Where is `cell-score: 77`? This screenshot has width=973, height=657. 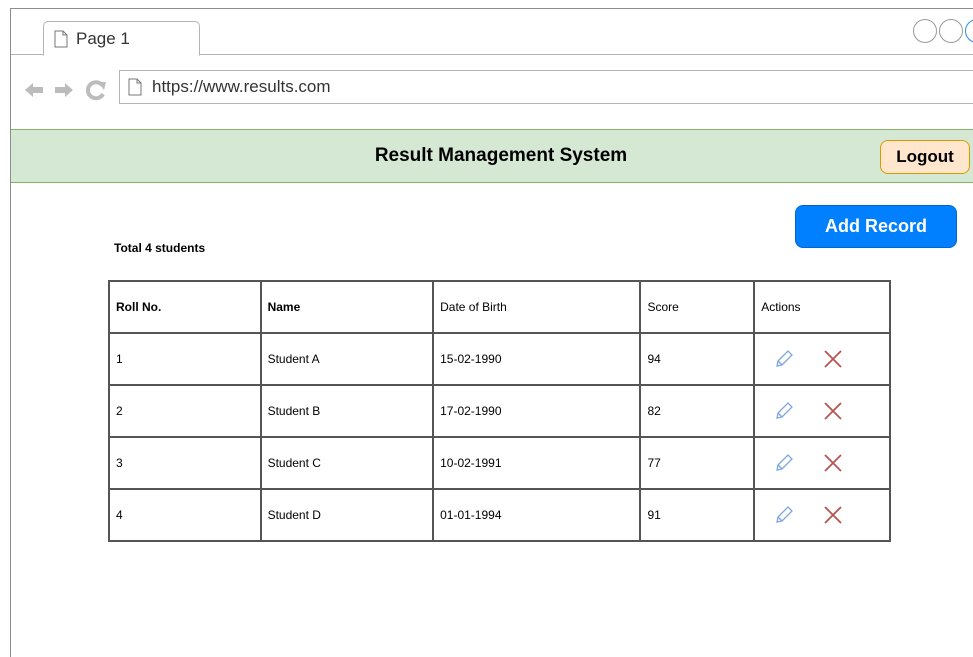
cell-score: 77 is located at coordinates (697, 463).